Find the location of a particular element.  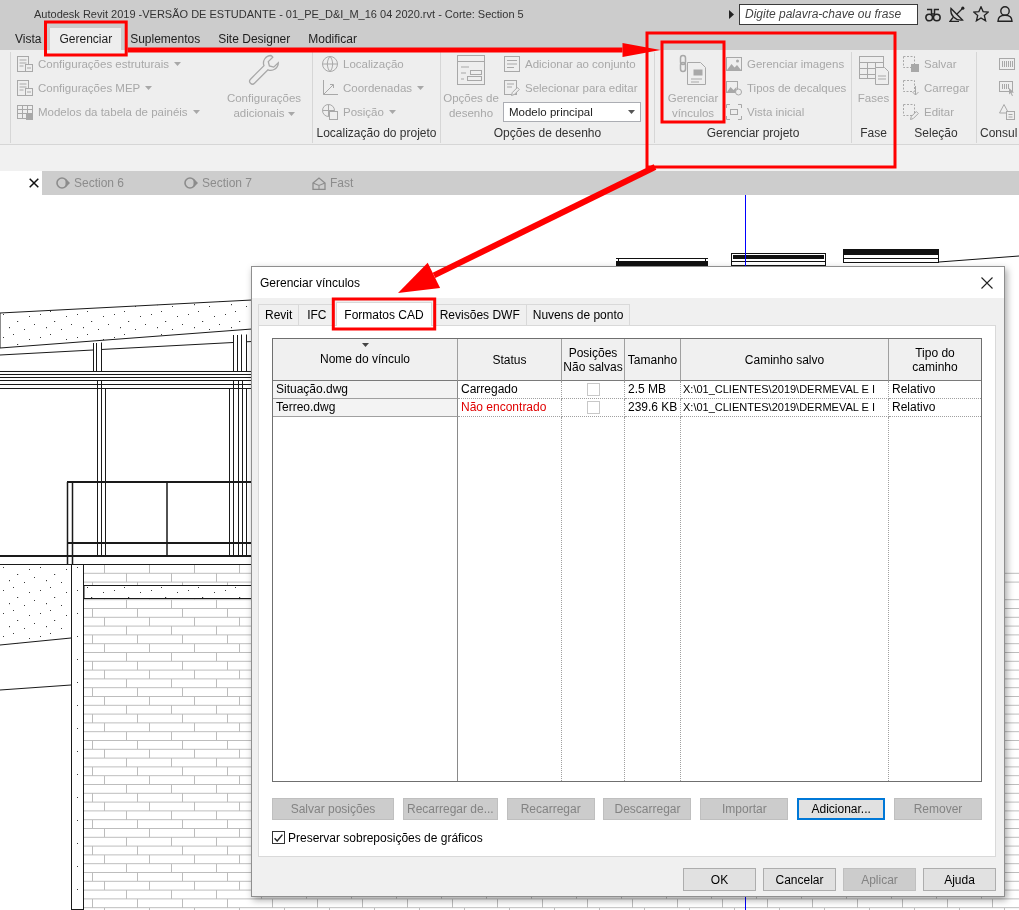

image-icon is located at coordinates (734, 64).